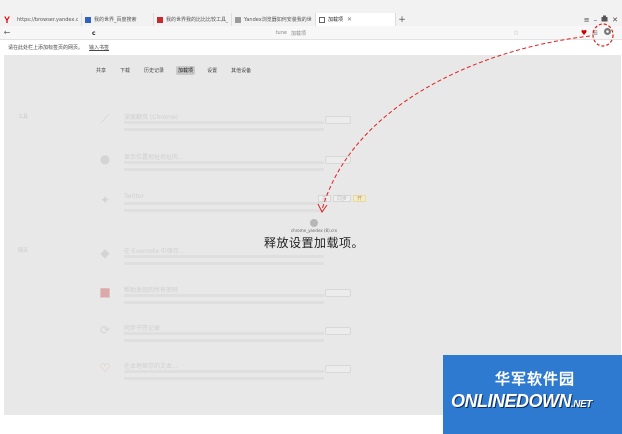  I want to click on heart-icon: ♥, so click(584, 33).